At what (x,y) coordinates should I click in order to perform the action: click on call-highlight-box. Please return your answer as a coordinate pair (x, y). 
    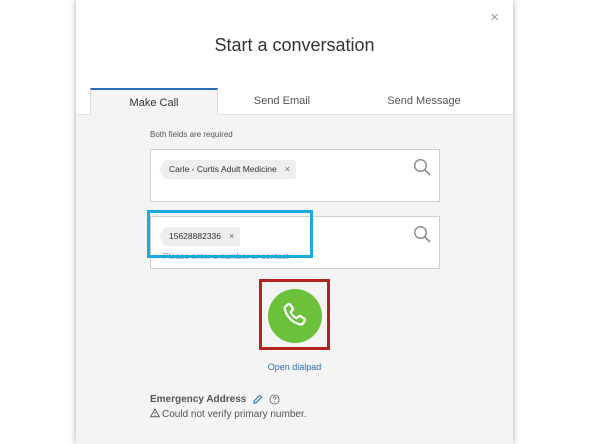
    Looking at the image, I should click on (294, 314).